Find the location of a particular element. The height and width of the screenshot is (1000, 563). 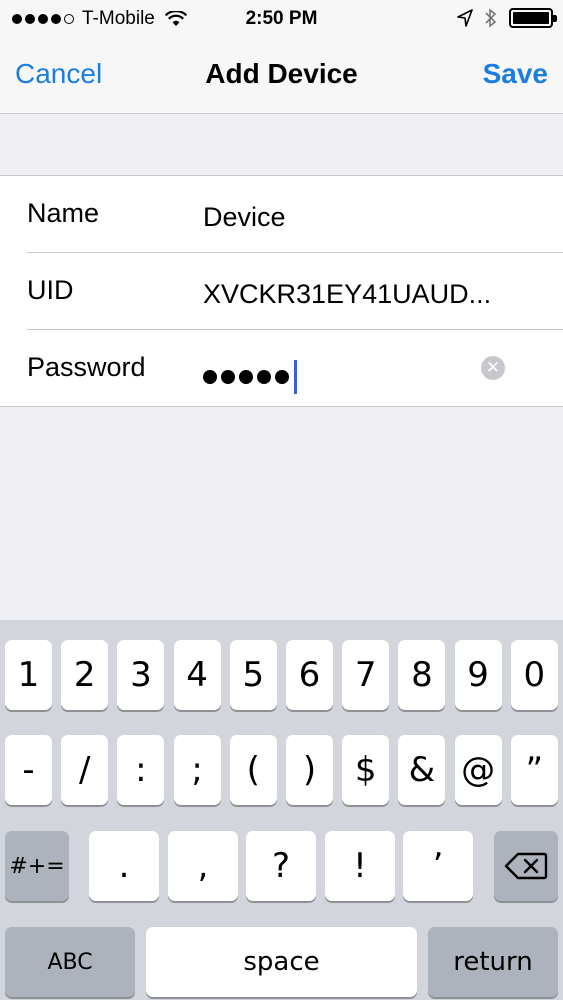

uid-label: UID is located at coordinates (50, 290).